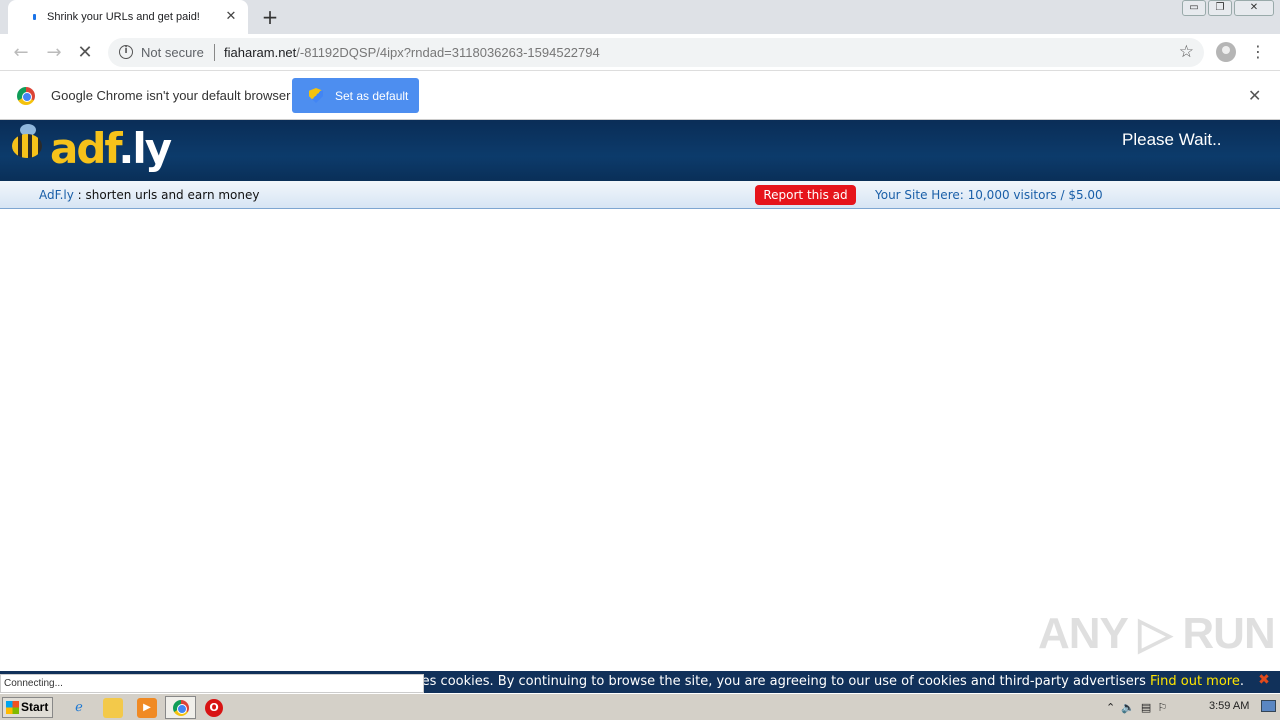 The width and height of the screenshot is (1280, 720). Describe the element at coordinates (79, 708) in the screenshot. I see `internet-explorer-icon: ℯ` at that location.